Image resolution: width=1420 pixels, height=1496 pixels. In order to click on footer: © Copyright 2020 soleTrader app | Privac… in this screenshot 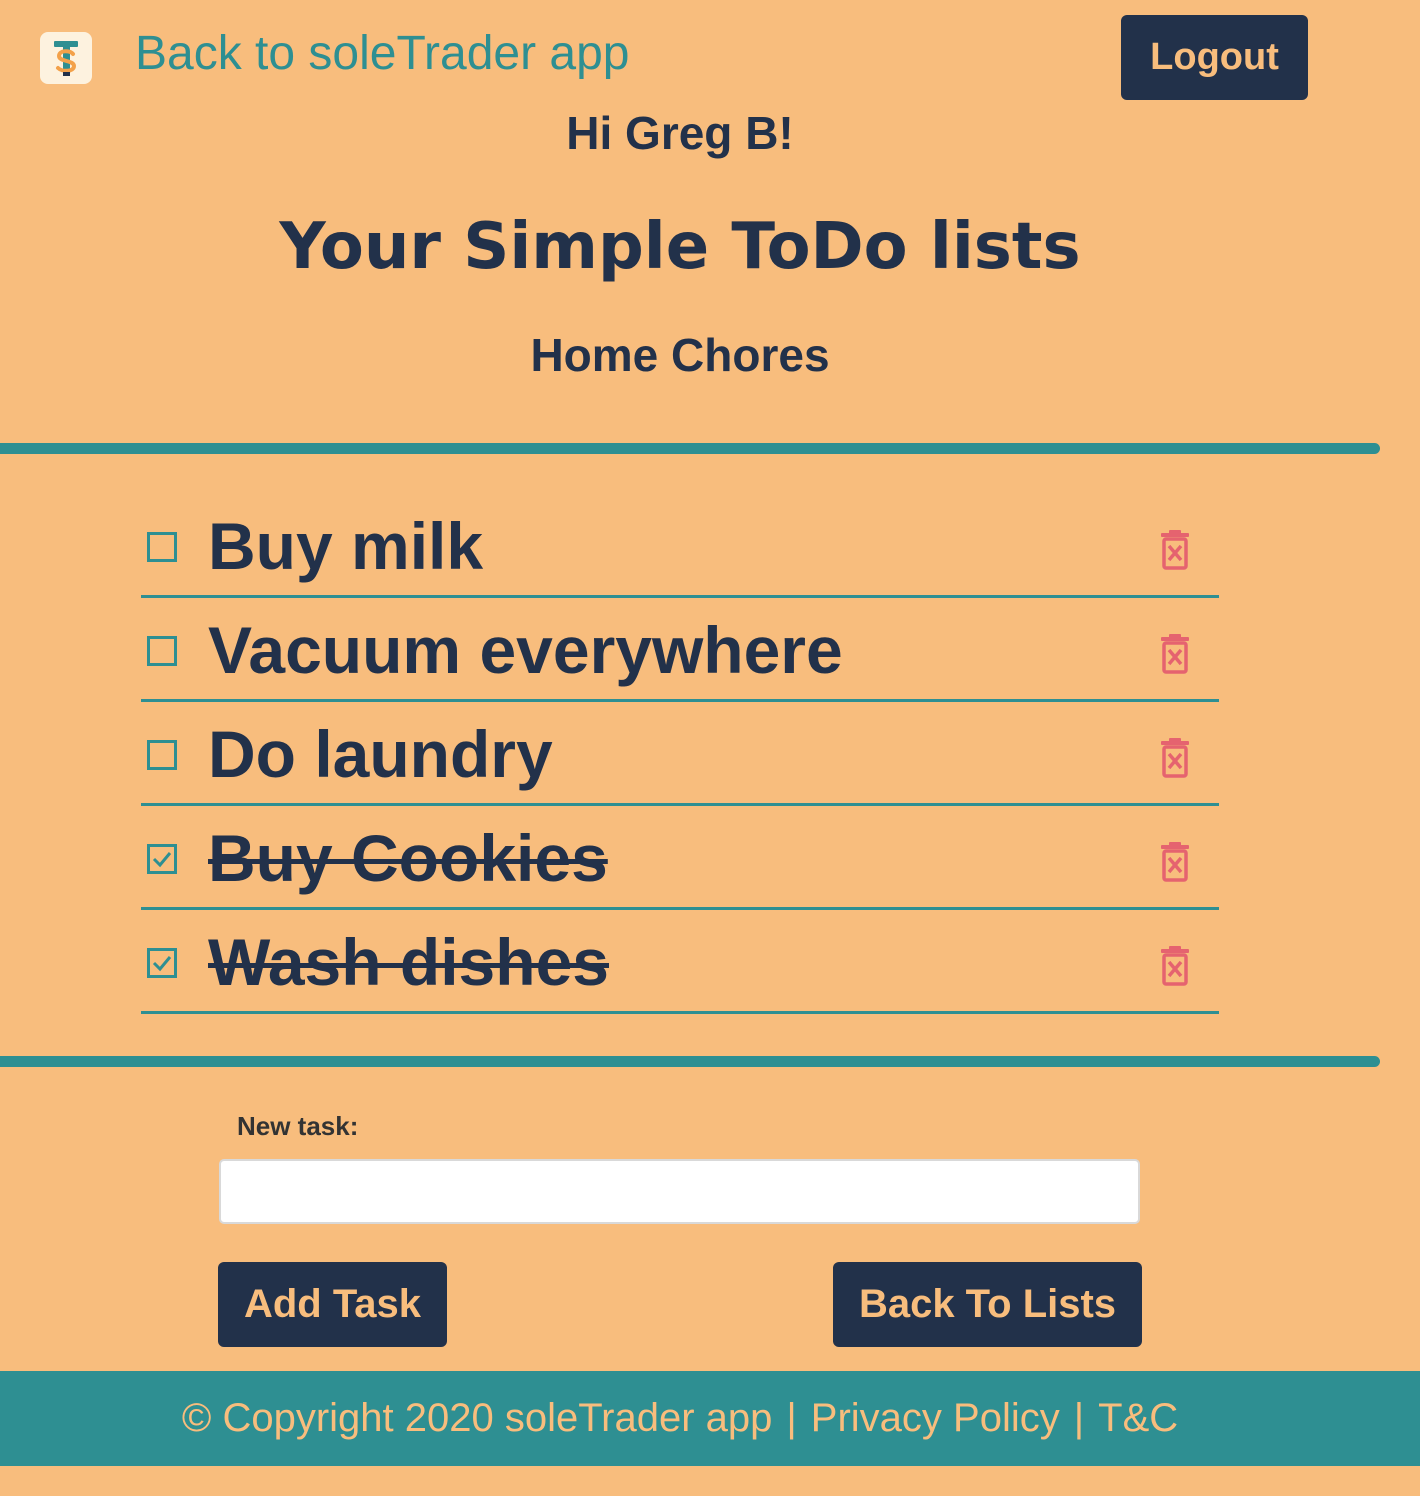, I will do `click(710, 1418)`.